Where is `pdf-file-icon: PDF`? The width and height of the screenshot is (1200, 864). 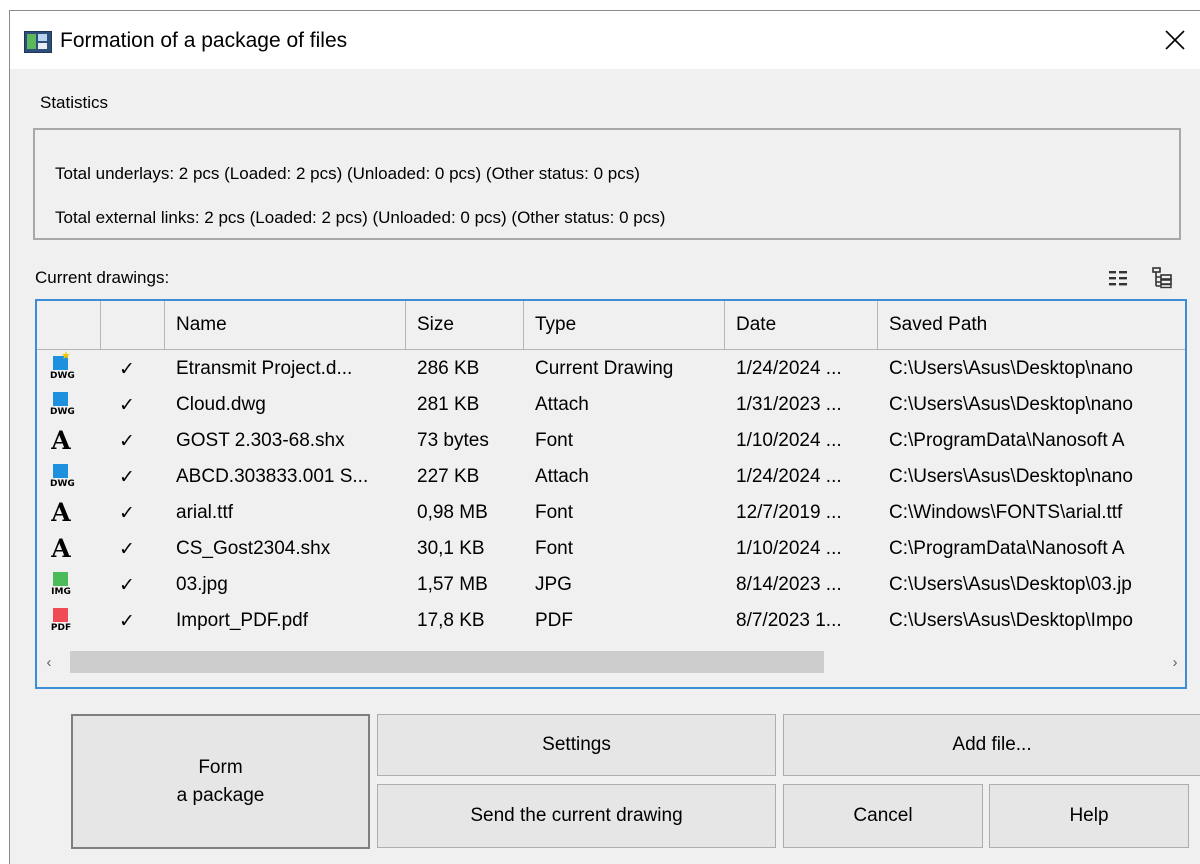
pdf-file-icon: PDF is located at coordinates (61, 621).